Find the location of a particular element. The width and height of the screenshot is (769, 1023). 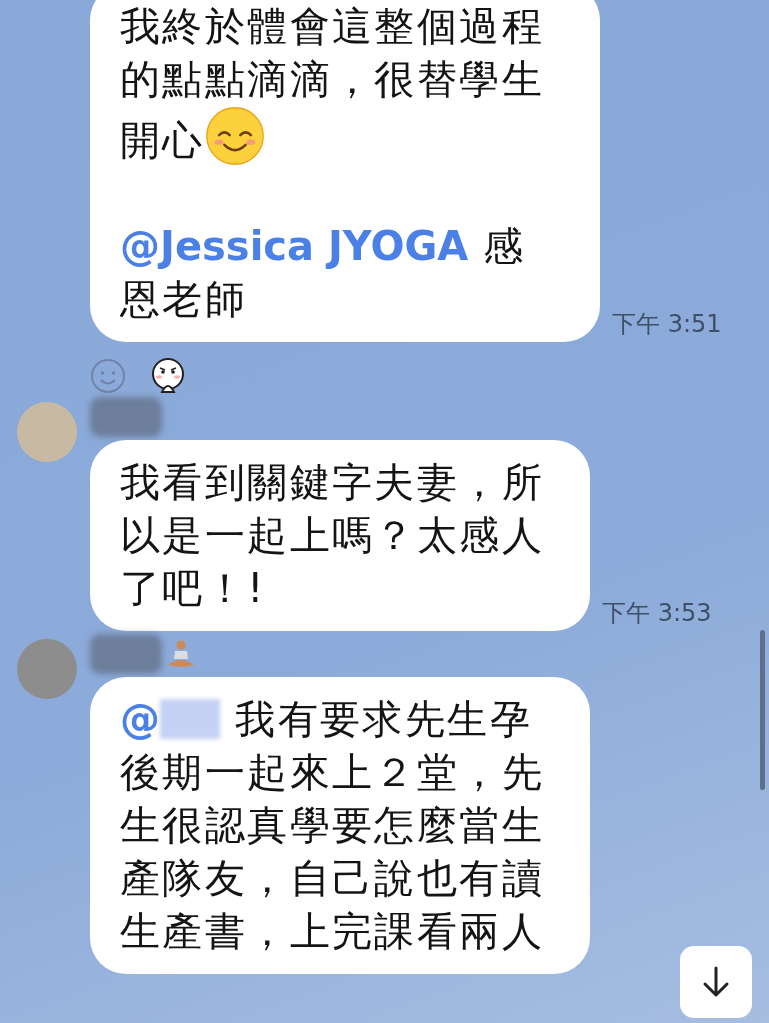

message-time: 下午 3:53 is located at coordinates (657, 613).